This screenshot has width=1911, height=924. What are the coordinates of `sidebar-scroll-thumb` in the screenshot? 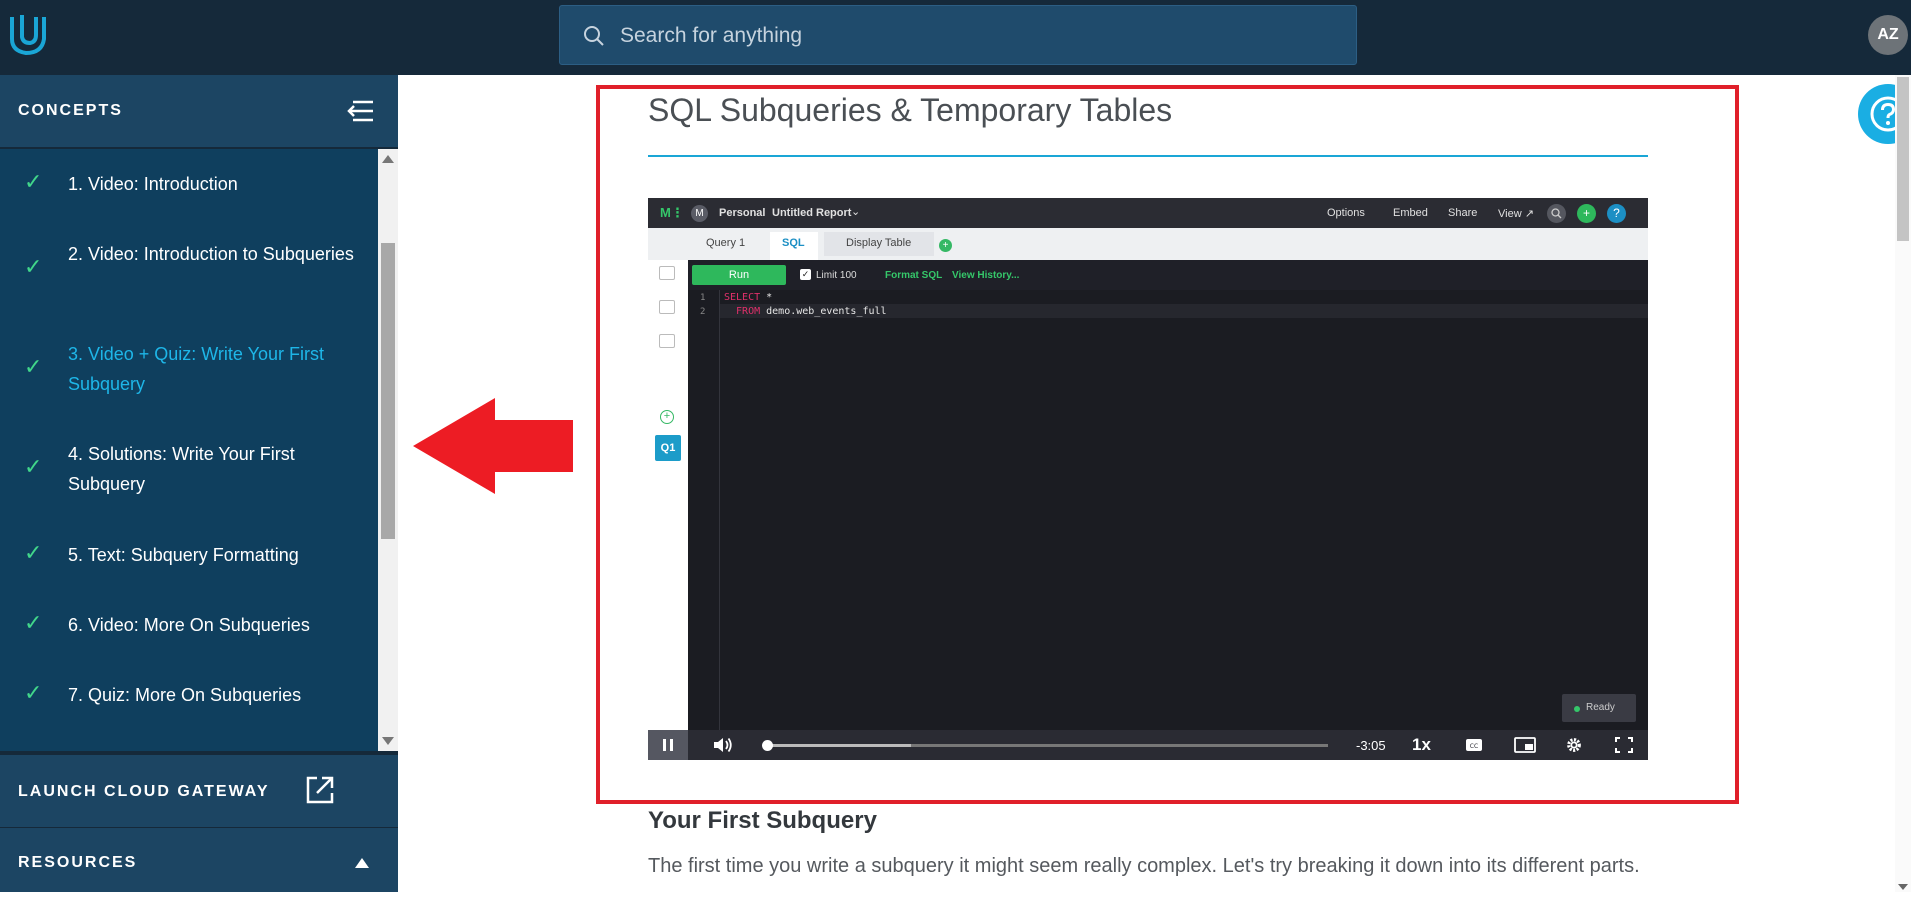 It's located at (388, 391).